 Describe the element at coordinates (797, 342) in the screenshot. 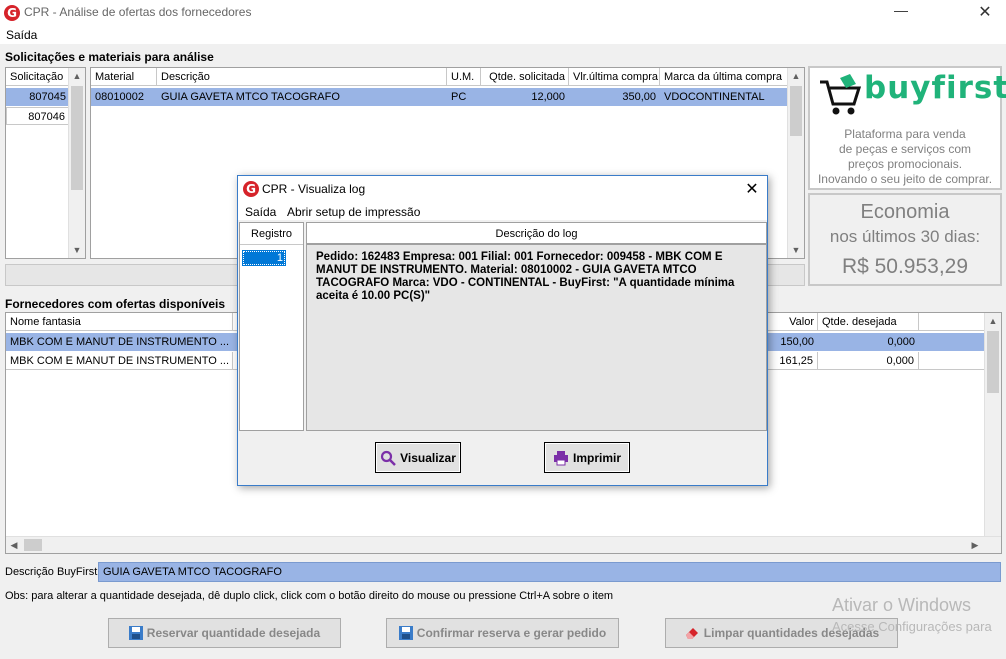

I see `supplier-value: 150,00` at that location.